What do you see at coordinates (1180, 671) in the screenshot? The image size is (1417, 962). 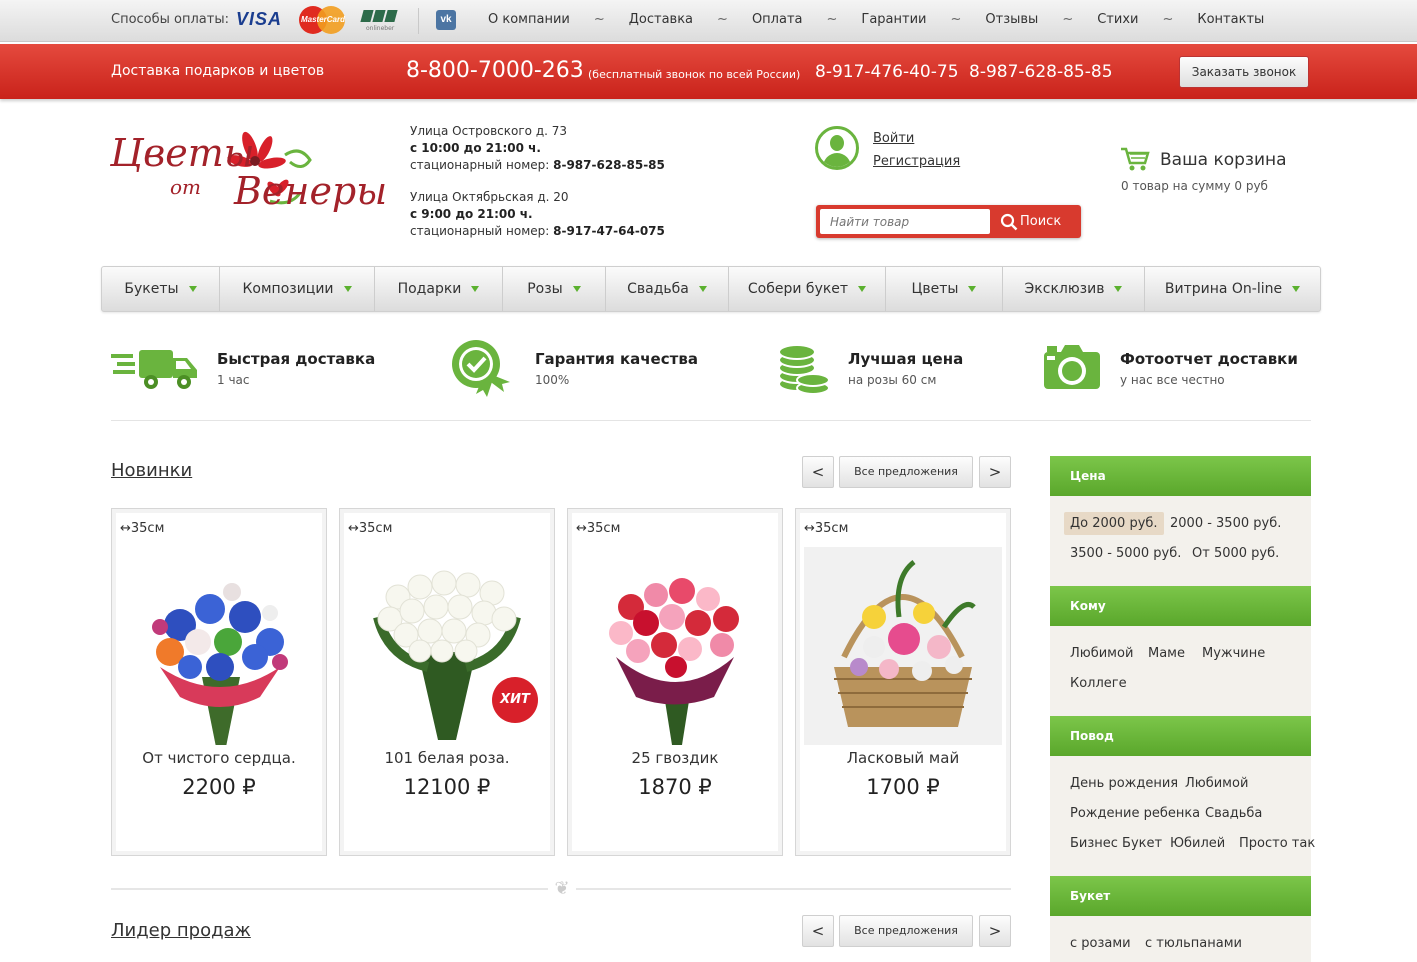 I see `filter-whom: Любимой Маме Мужчине Коллеге` at bounding box center [1180, 671].